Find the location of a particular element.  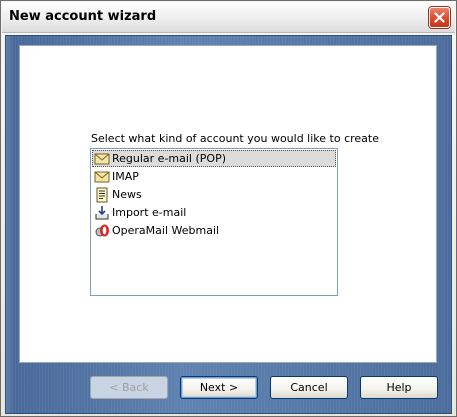

window-title: New account wizard is located at coordinates (83, 16).